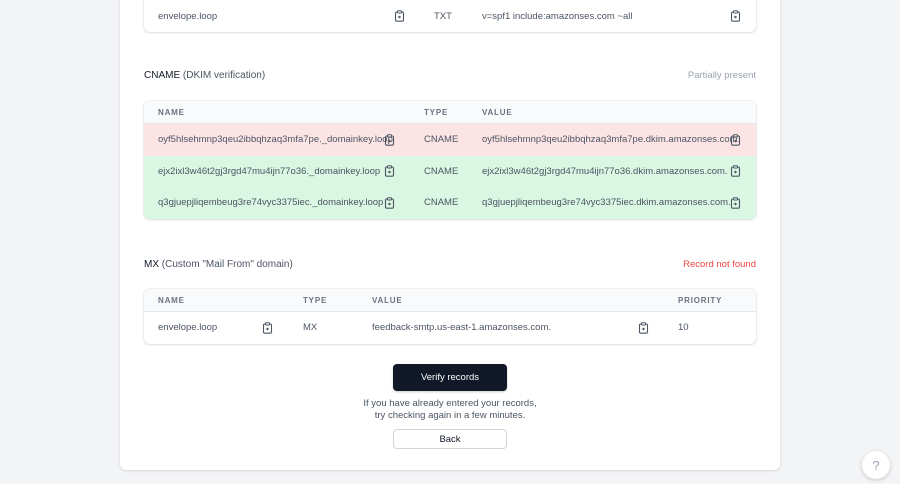 This screenshot has height=484, width=900. I want to click on cname-title: CNAME, so click(162, 75).